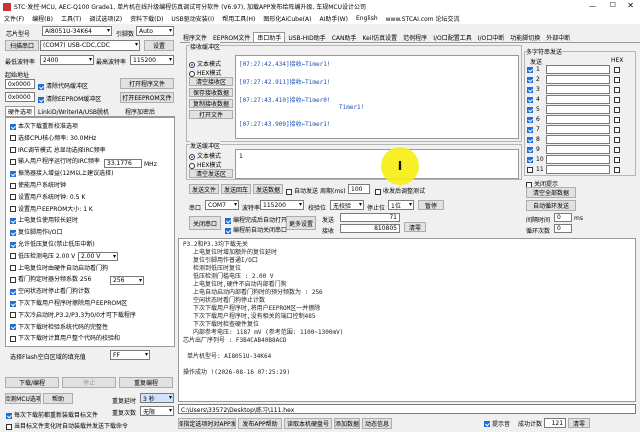  Describe the element at coordinates (77, 31) in the screenshot. I see `chip-select: AI8051U-34K64` at that location.